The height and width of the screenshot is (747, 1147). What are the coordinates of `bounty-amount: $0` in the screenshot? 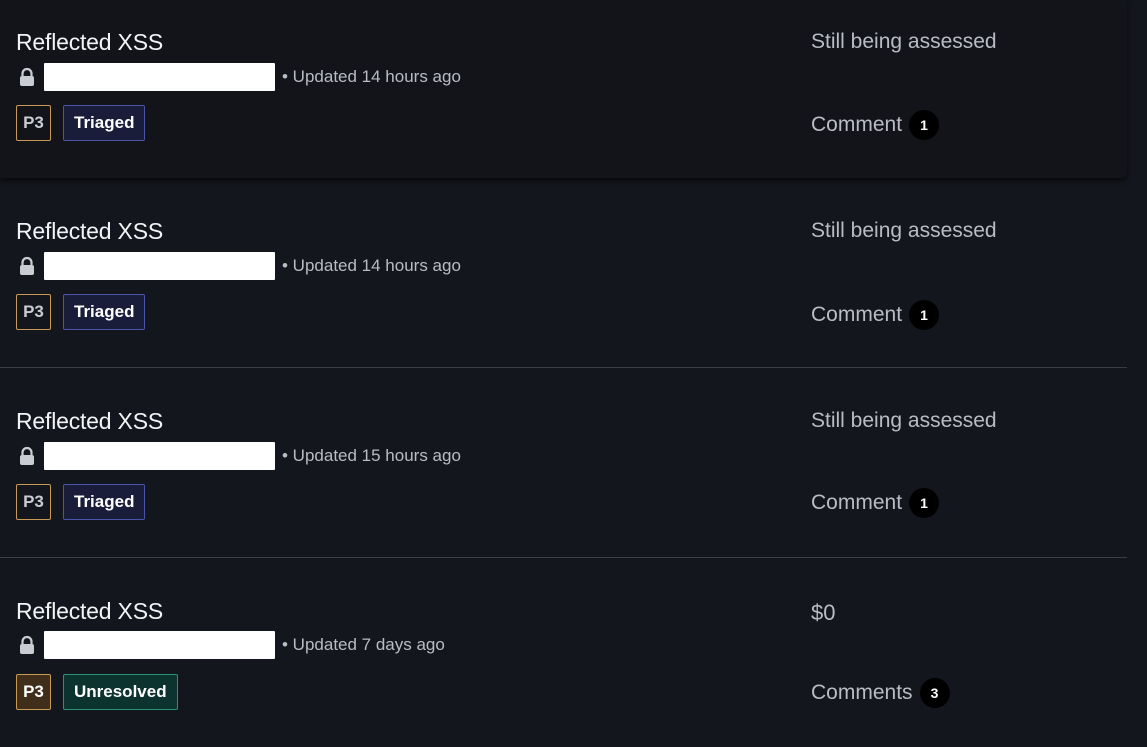 It's located at (823, 612).